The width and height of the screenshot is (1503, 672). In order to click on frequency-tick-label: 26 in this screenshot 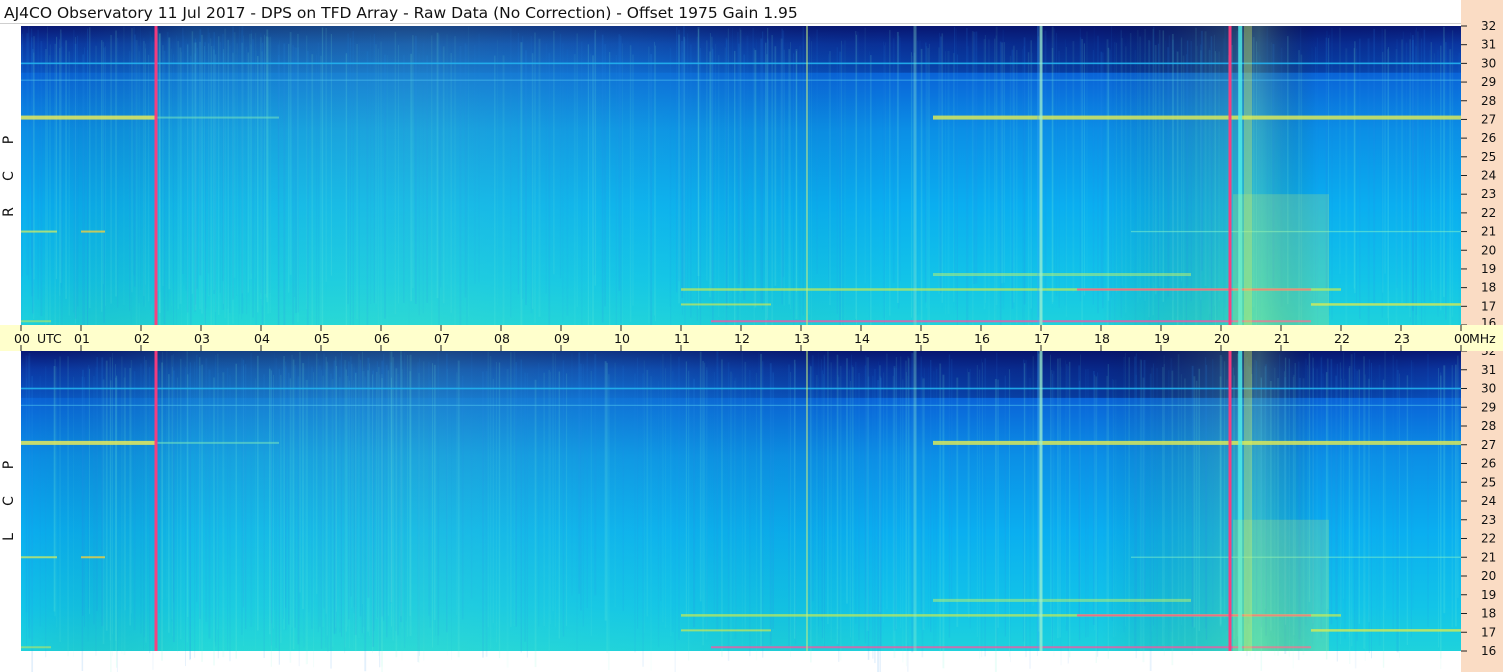, I will do `click(1488, 464)`.